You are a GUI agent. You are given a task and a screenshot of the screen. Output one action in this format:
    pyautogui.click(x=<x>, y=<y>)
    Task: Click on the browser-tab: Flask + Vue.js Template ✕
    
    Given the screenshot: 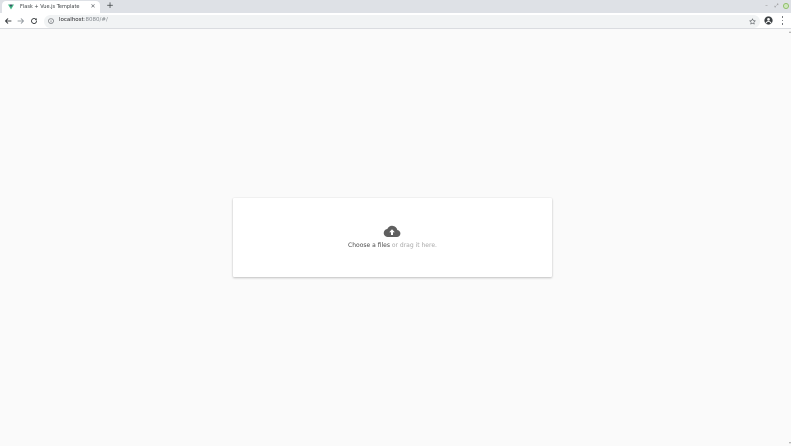 What is the action you would take?
    pyautogui.click(x=51, y=7)
    